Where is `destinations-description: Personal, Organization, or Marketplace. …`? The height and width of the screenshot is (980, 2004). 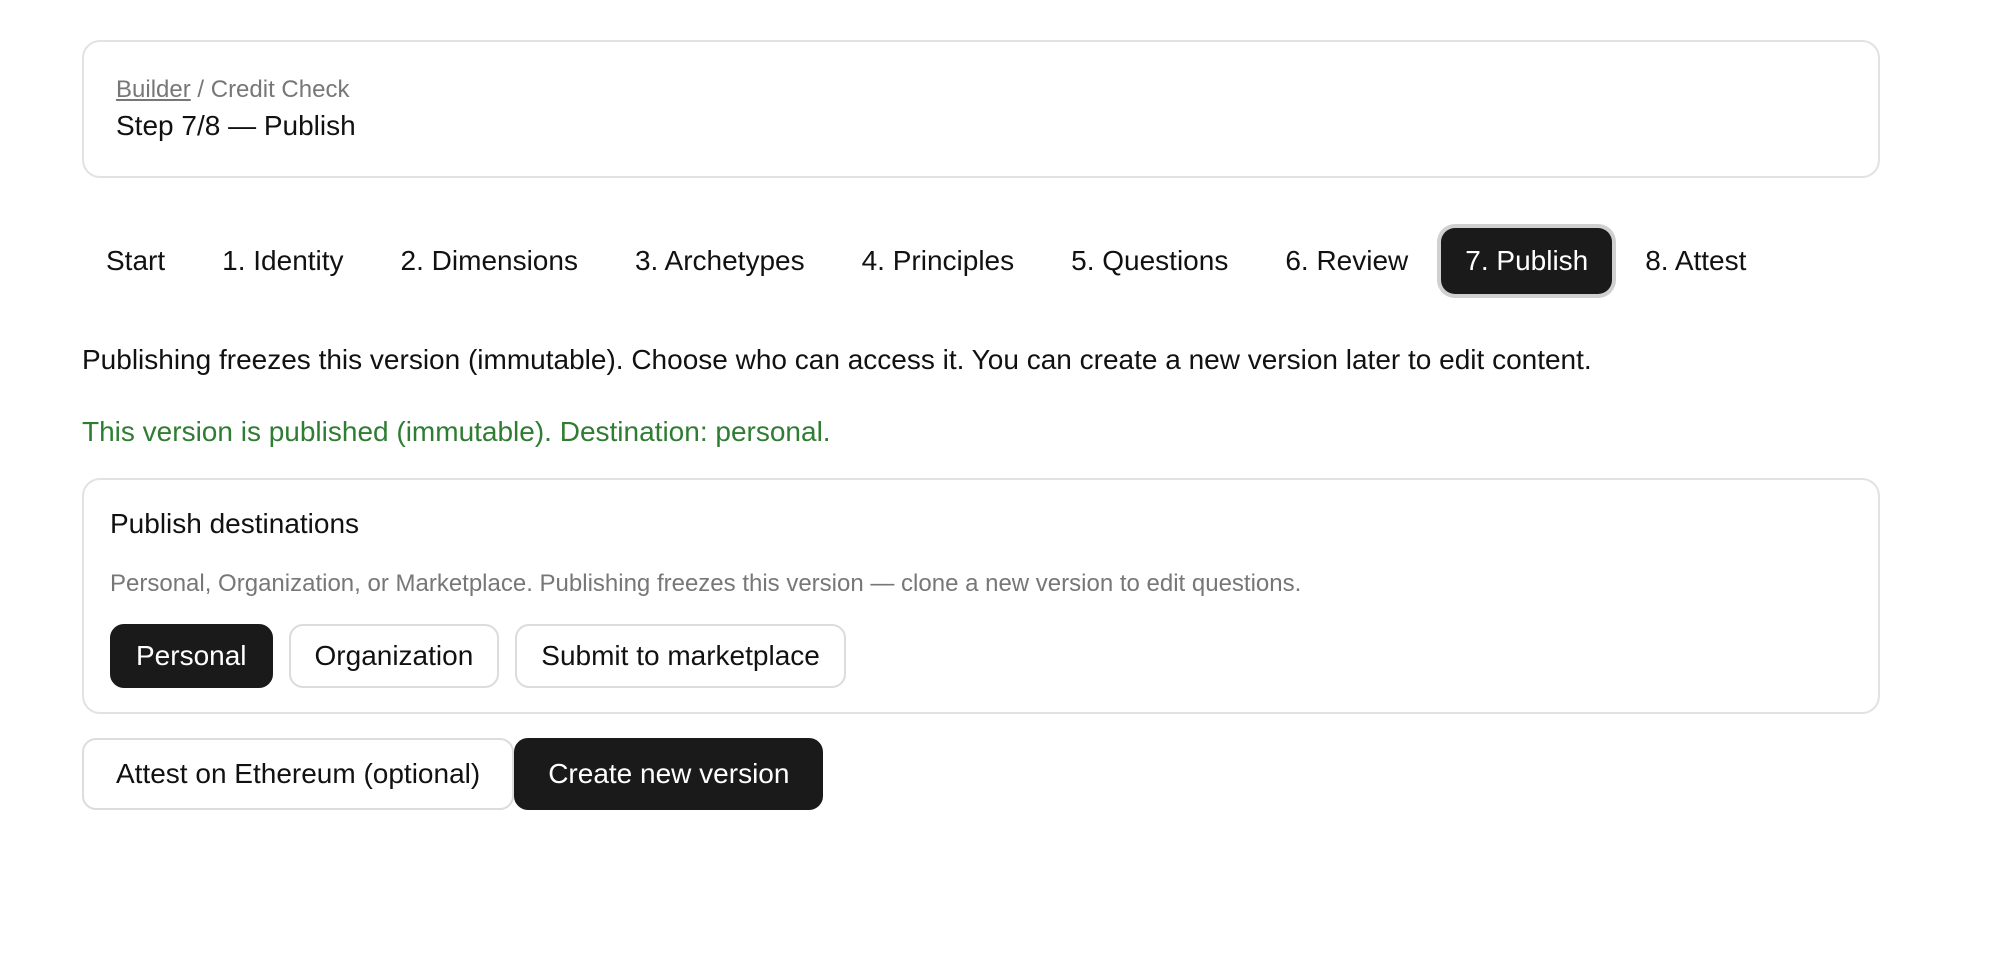 destinations-description: Personal, Organization, or Marketplace. … is located at coordinates (706, 583).